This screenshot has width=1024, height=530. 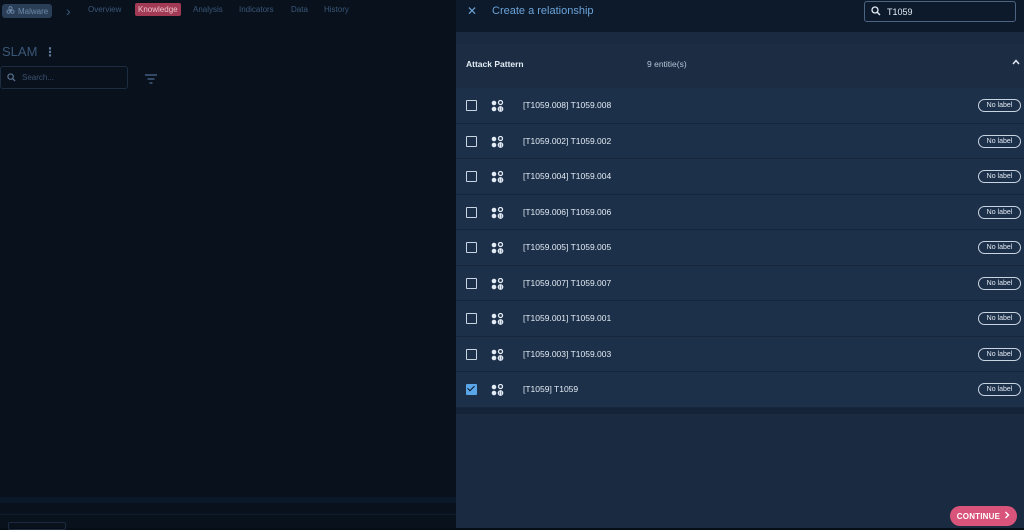 What do you see at coordinates (228, 521) in the screenshot?
I see `footer-divider` at bounding box center [228, 521].